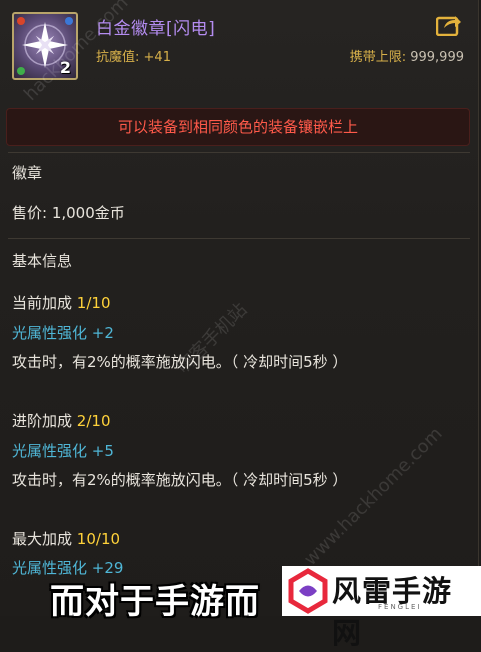  Describe the element at coordinates (98, 539) in the screenshot. I see `bonus-value: 10/10` at that location.